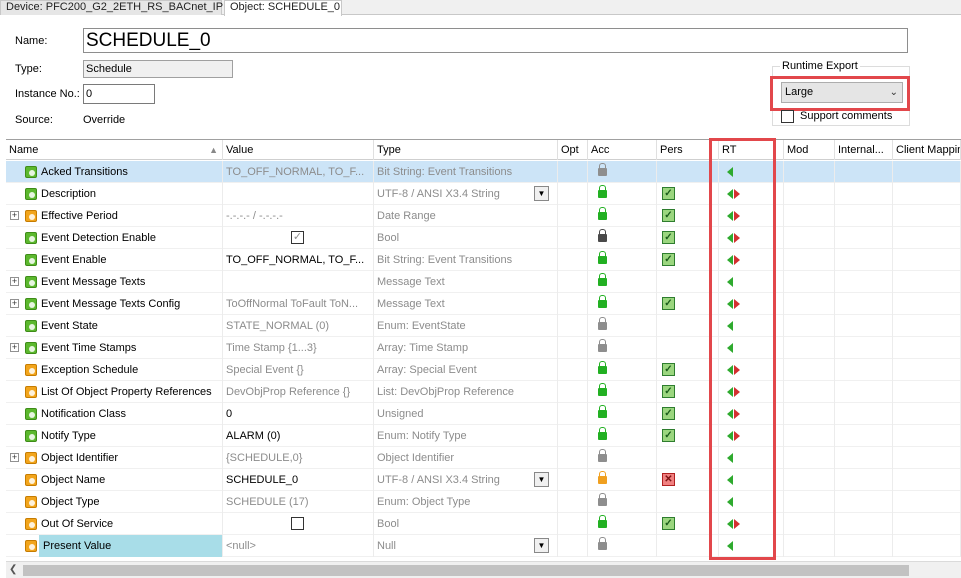  Describe the element at coordinates (114, 392) in the screenshot. I see `cell-name: List Of Object Property References` at that location.